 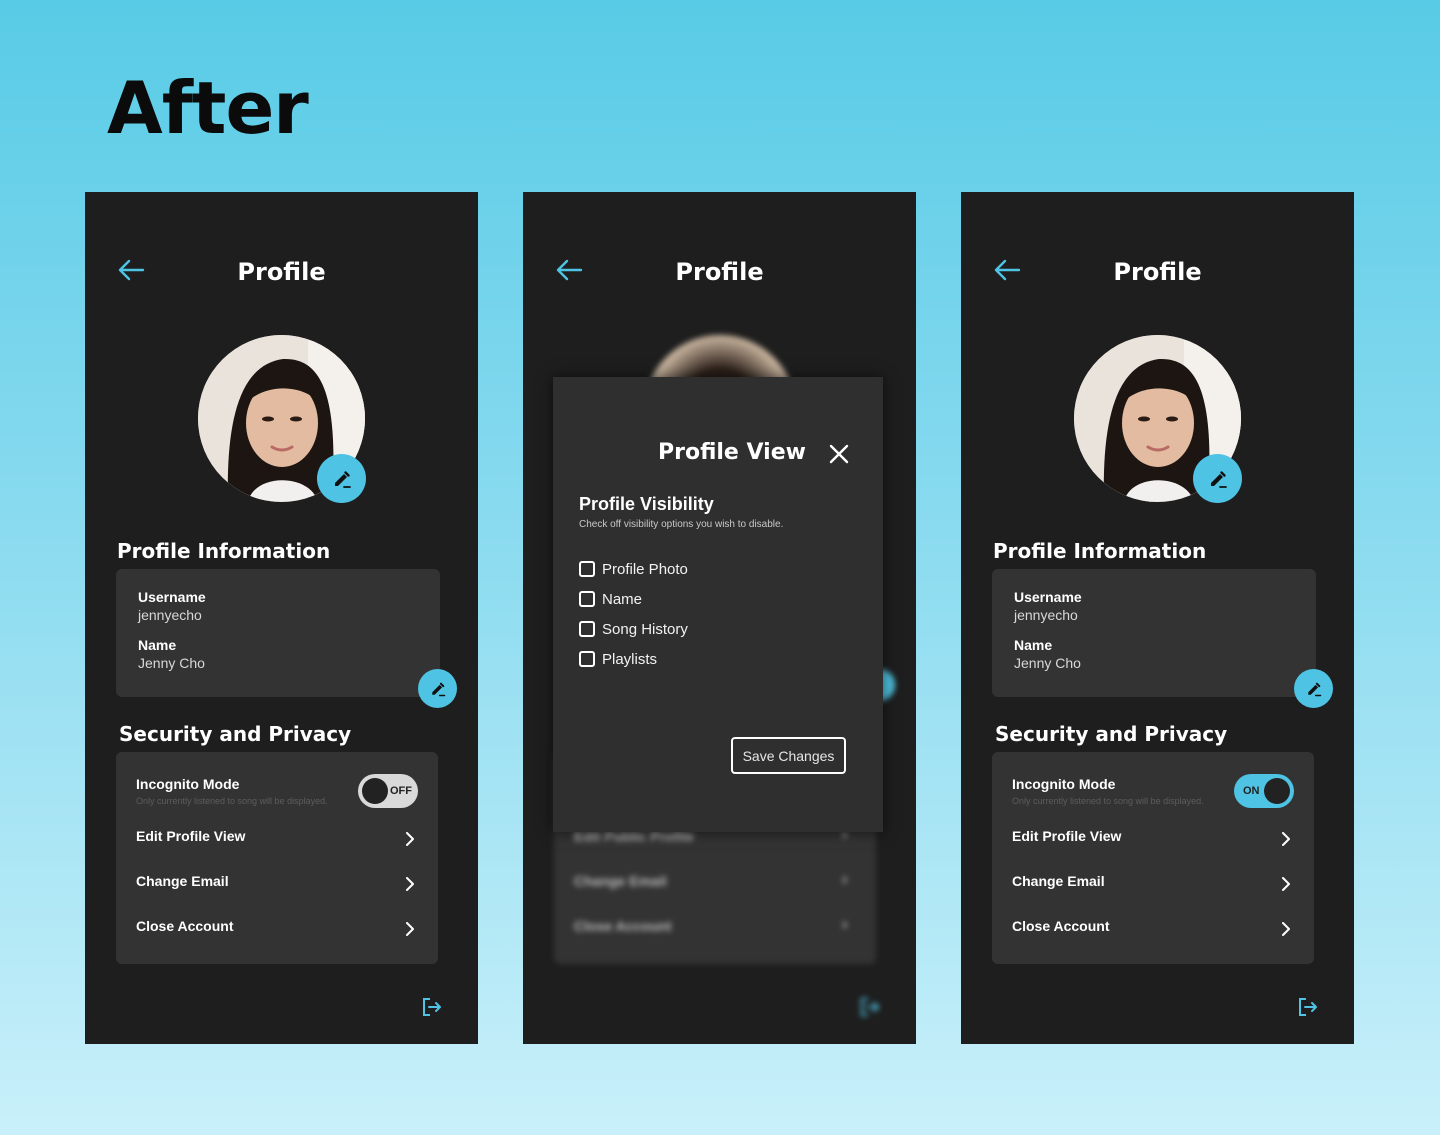 What do you see at coordinates (622, 599) in the screenshot?
I see `option-label: Name` at bounding box center [622, 599].